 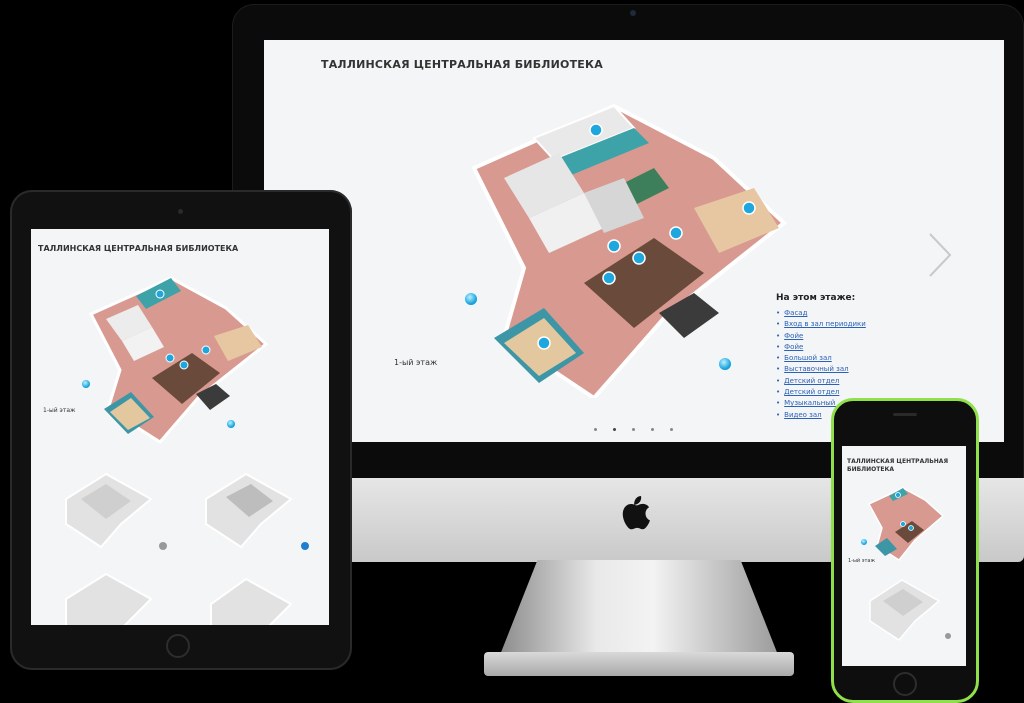 What do you see at coordinates (940, 255) in the screenshot?
I see `chevron-right-icon` at bounding box center [940, 255].